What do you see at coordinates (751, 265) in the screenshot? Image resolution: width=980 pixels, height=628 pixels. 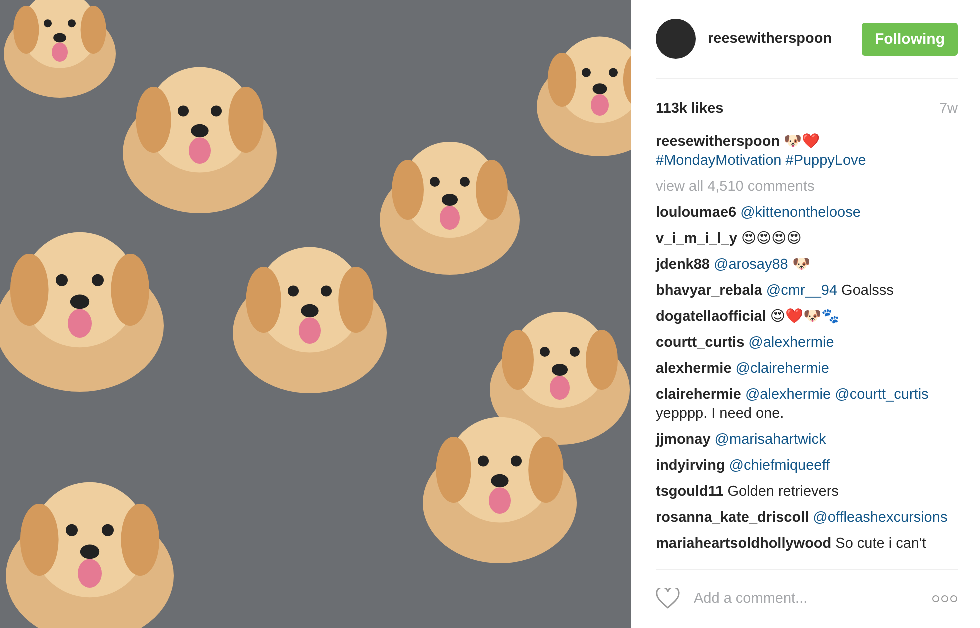 I see `mention-link: @arosay88` at bounding box center [751, 265].